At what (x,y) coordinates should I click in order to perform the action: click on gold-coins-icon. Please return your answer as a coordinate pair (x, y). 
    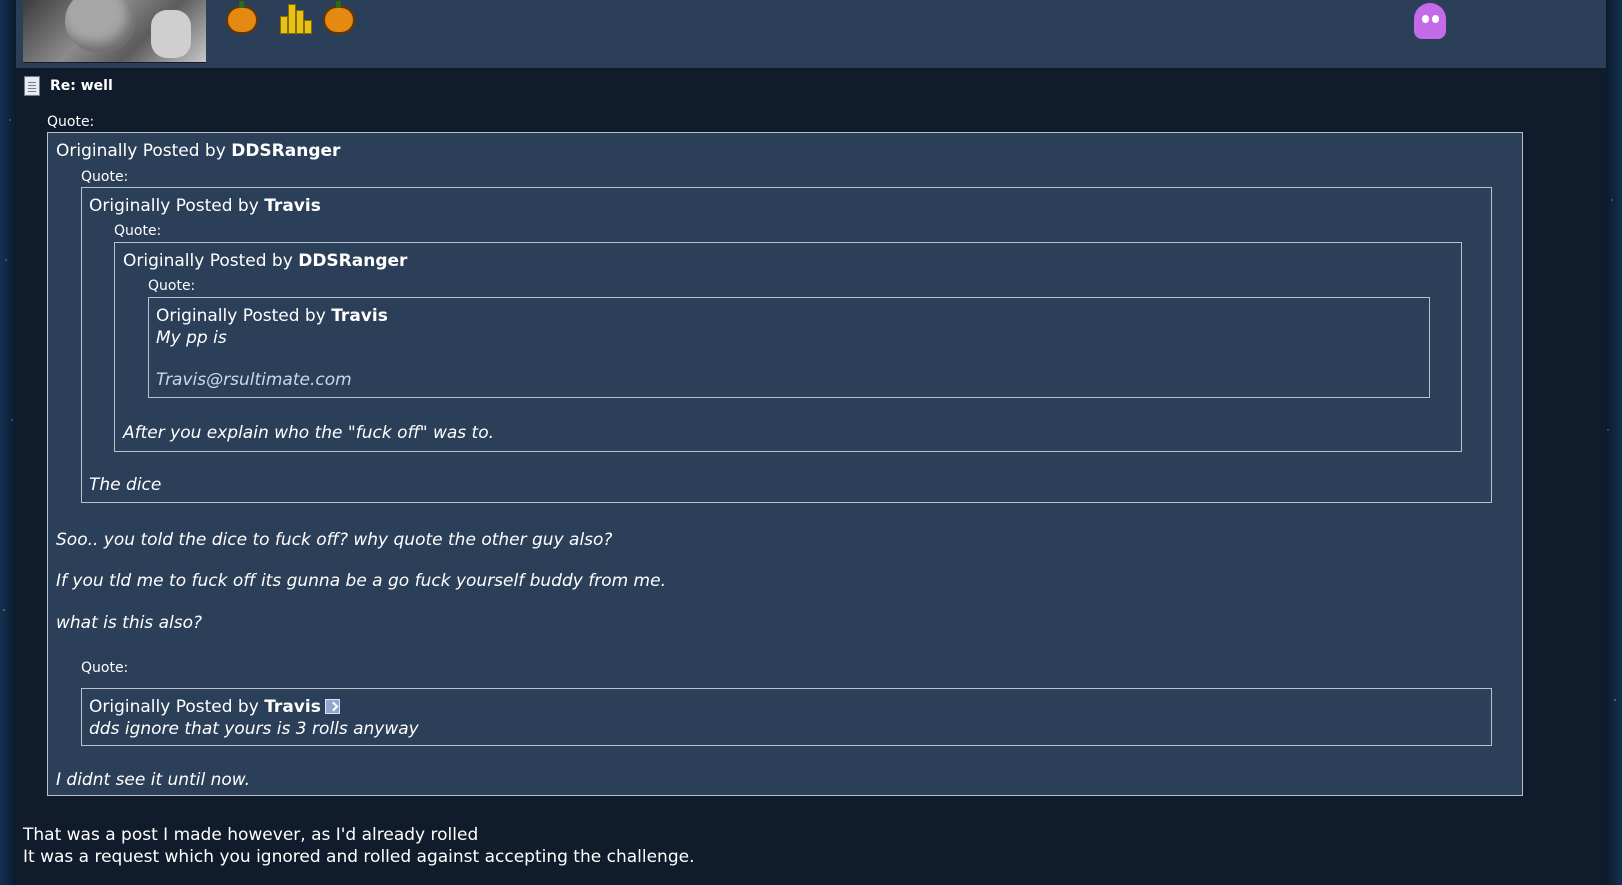
    Looking at the image, I should click on (296, 18).